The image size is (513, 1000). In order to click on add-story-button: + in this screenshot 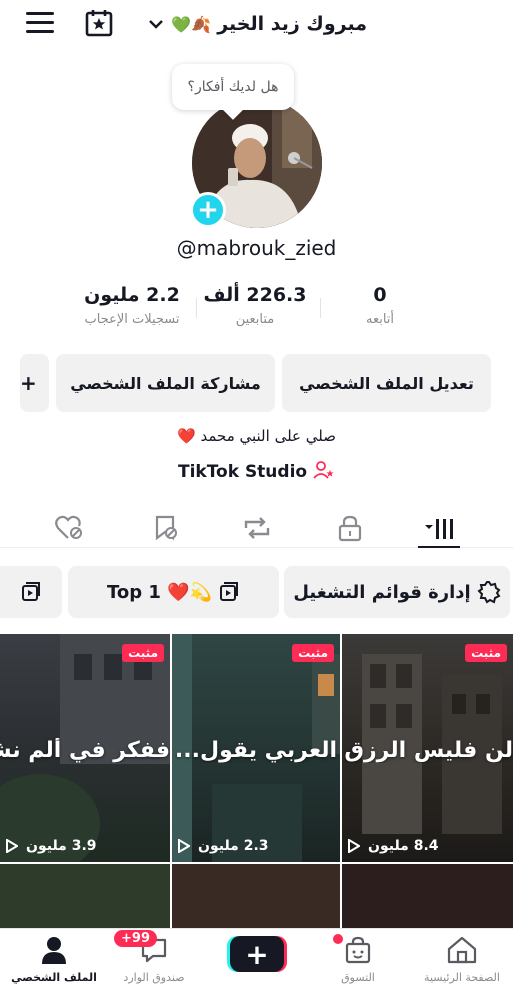, I will do `click(208, 210)`.